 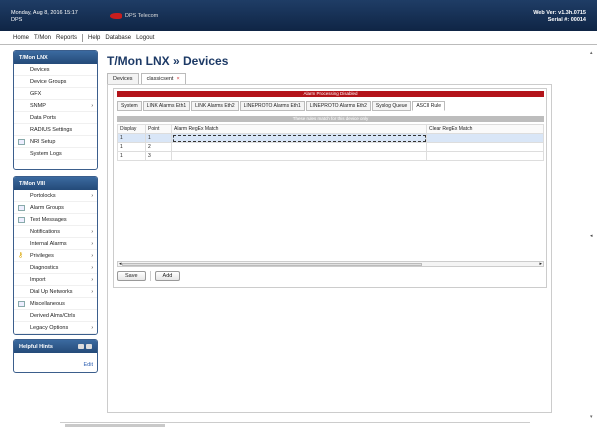 What do you see at coordinates (55, 82) in the screenshot?
I see `sidebar-item-device-groups: Device Groups` at bounding box center [55, 82].